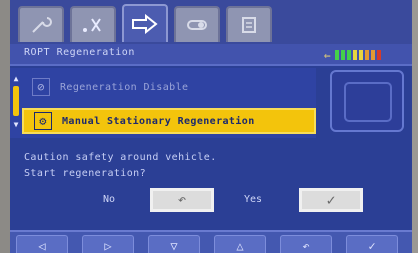  I want to click on arrow-right-icon, so click(145, 24).